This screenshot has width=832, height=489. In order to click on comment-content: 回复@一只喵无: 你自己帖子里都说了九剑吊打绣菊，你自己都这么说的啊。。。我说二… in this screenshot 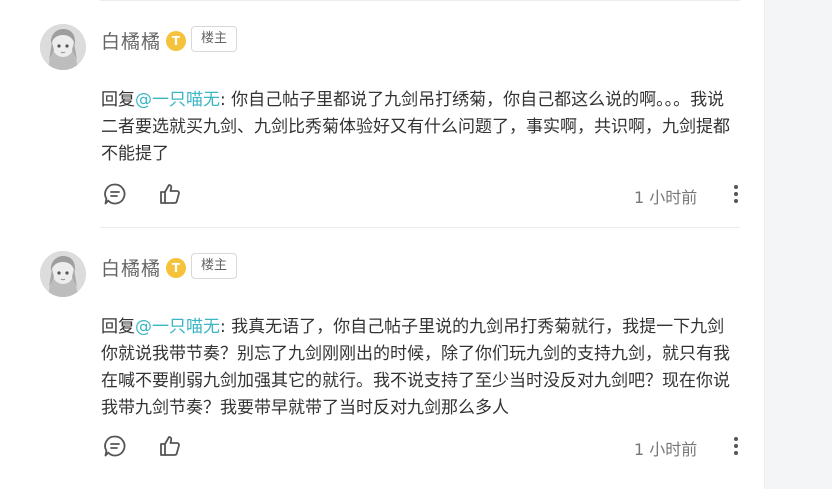, I will do `click(421, 127)`.